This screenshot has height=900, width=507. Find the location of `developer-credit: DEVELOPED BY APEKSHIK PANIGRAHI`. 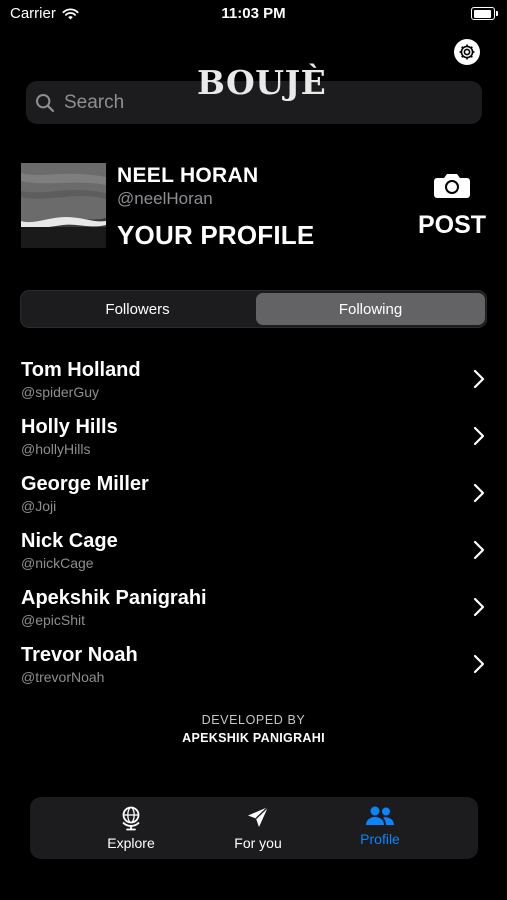

developer-credit: DEVELOPED BY APEKSHIK PANIGRAHI is located at coordinates (253, 729).